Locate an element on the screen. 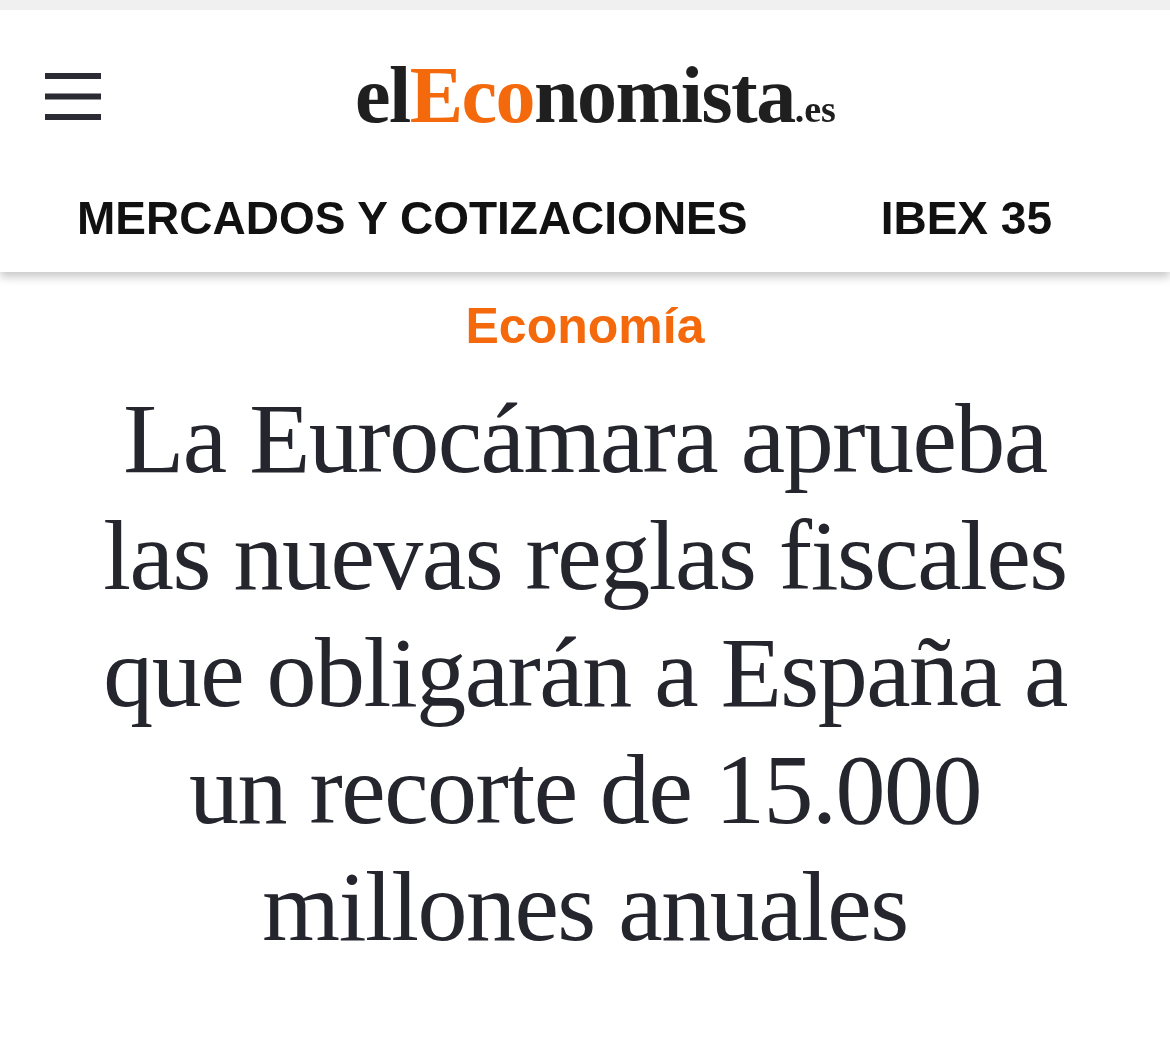  nav-link: MERCADOS Y COTIZACIONES is located at coordinates (412, 218).